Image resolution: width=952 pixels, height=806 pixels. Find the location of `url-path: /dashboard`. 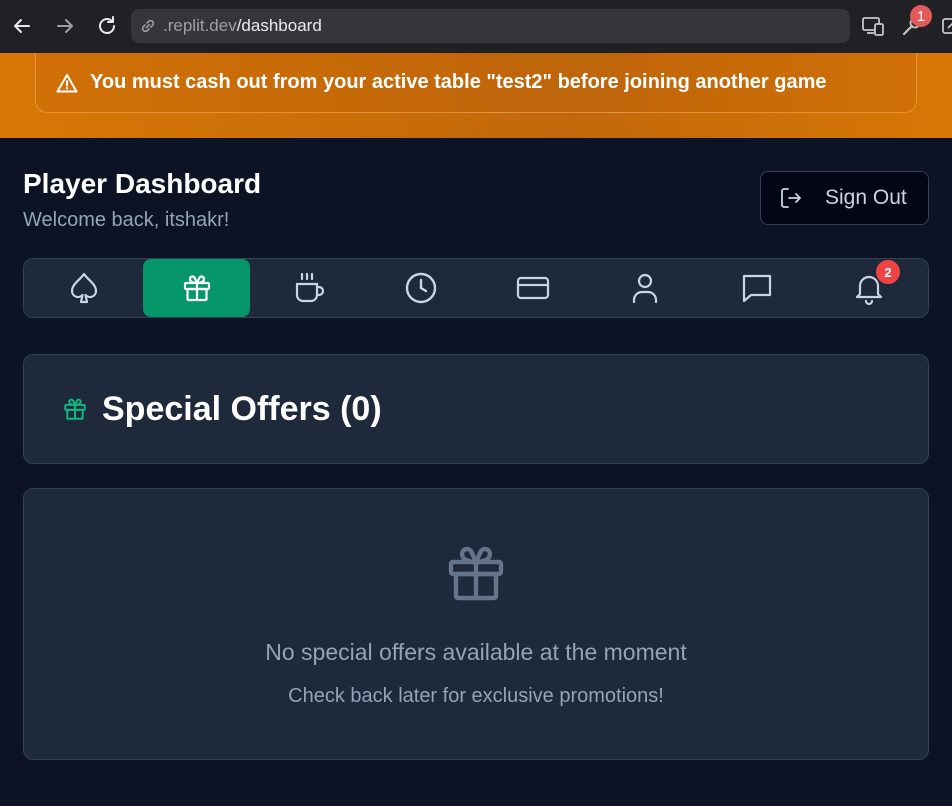

url-path: /dashboard is located at coordinates (279, 25).